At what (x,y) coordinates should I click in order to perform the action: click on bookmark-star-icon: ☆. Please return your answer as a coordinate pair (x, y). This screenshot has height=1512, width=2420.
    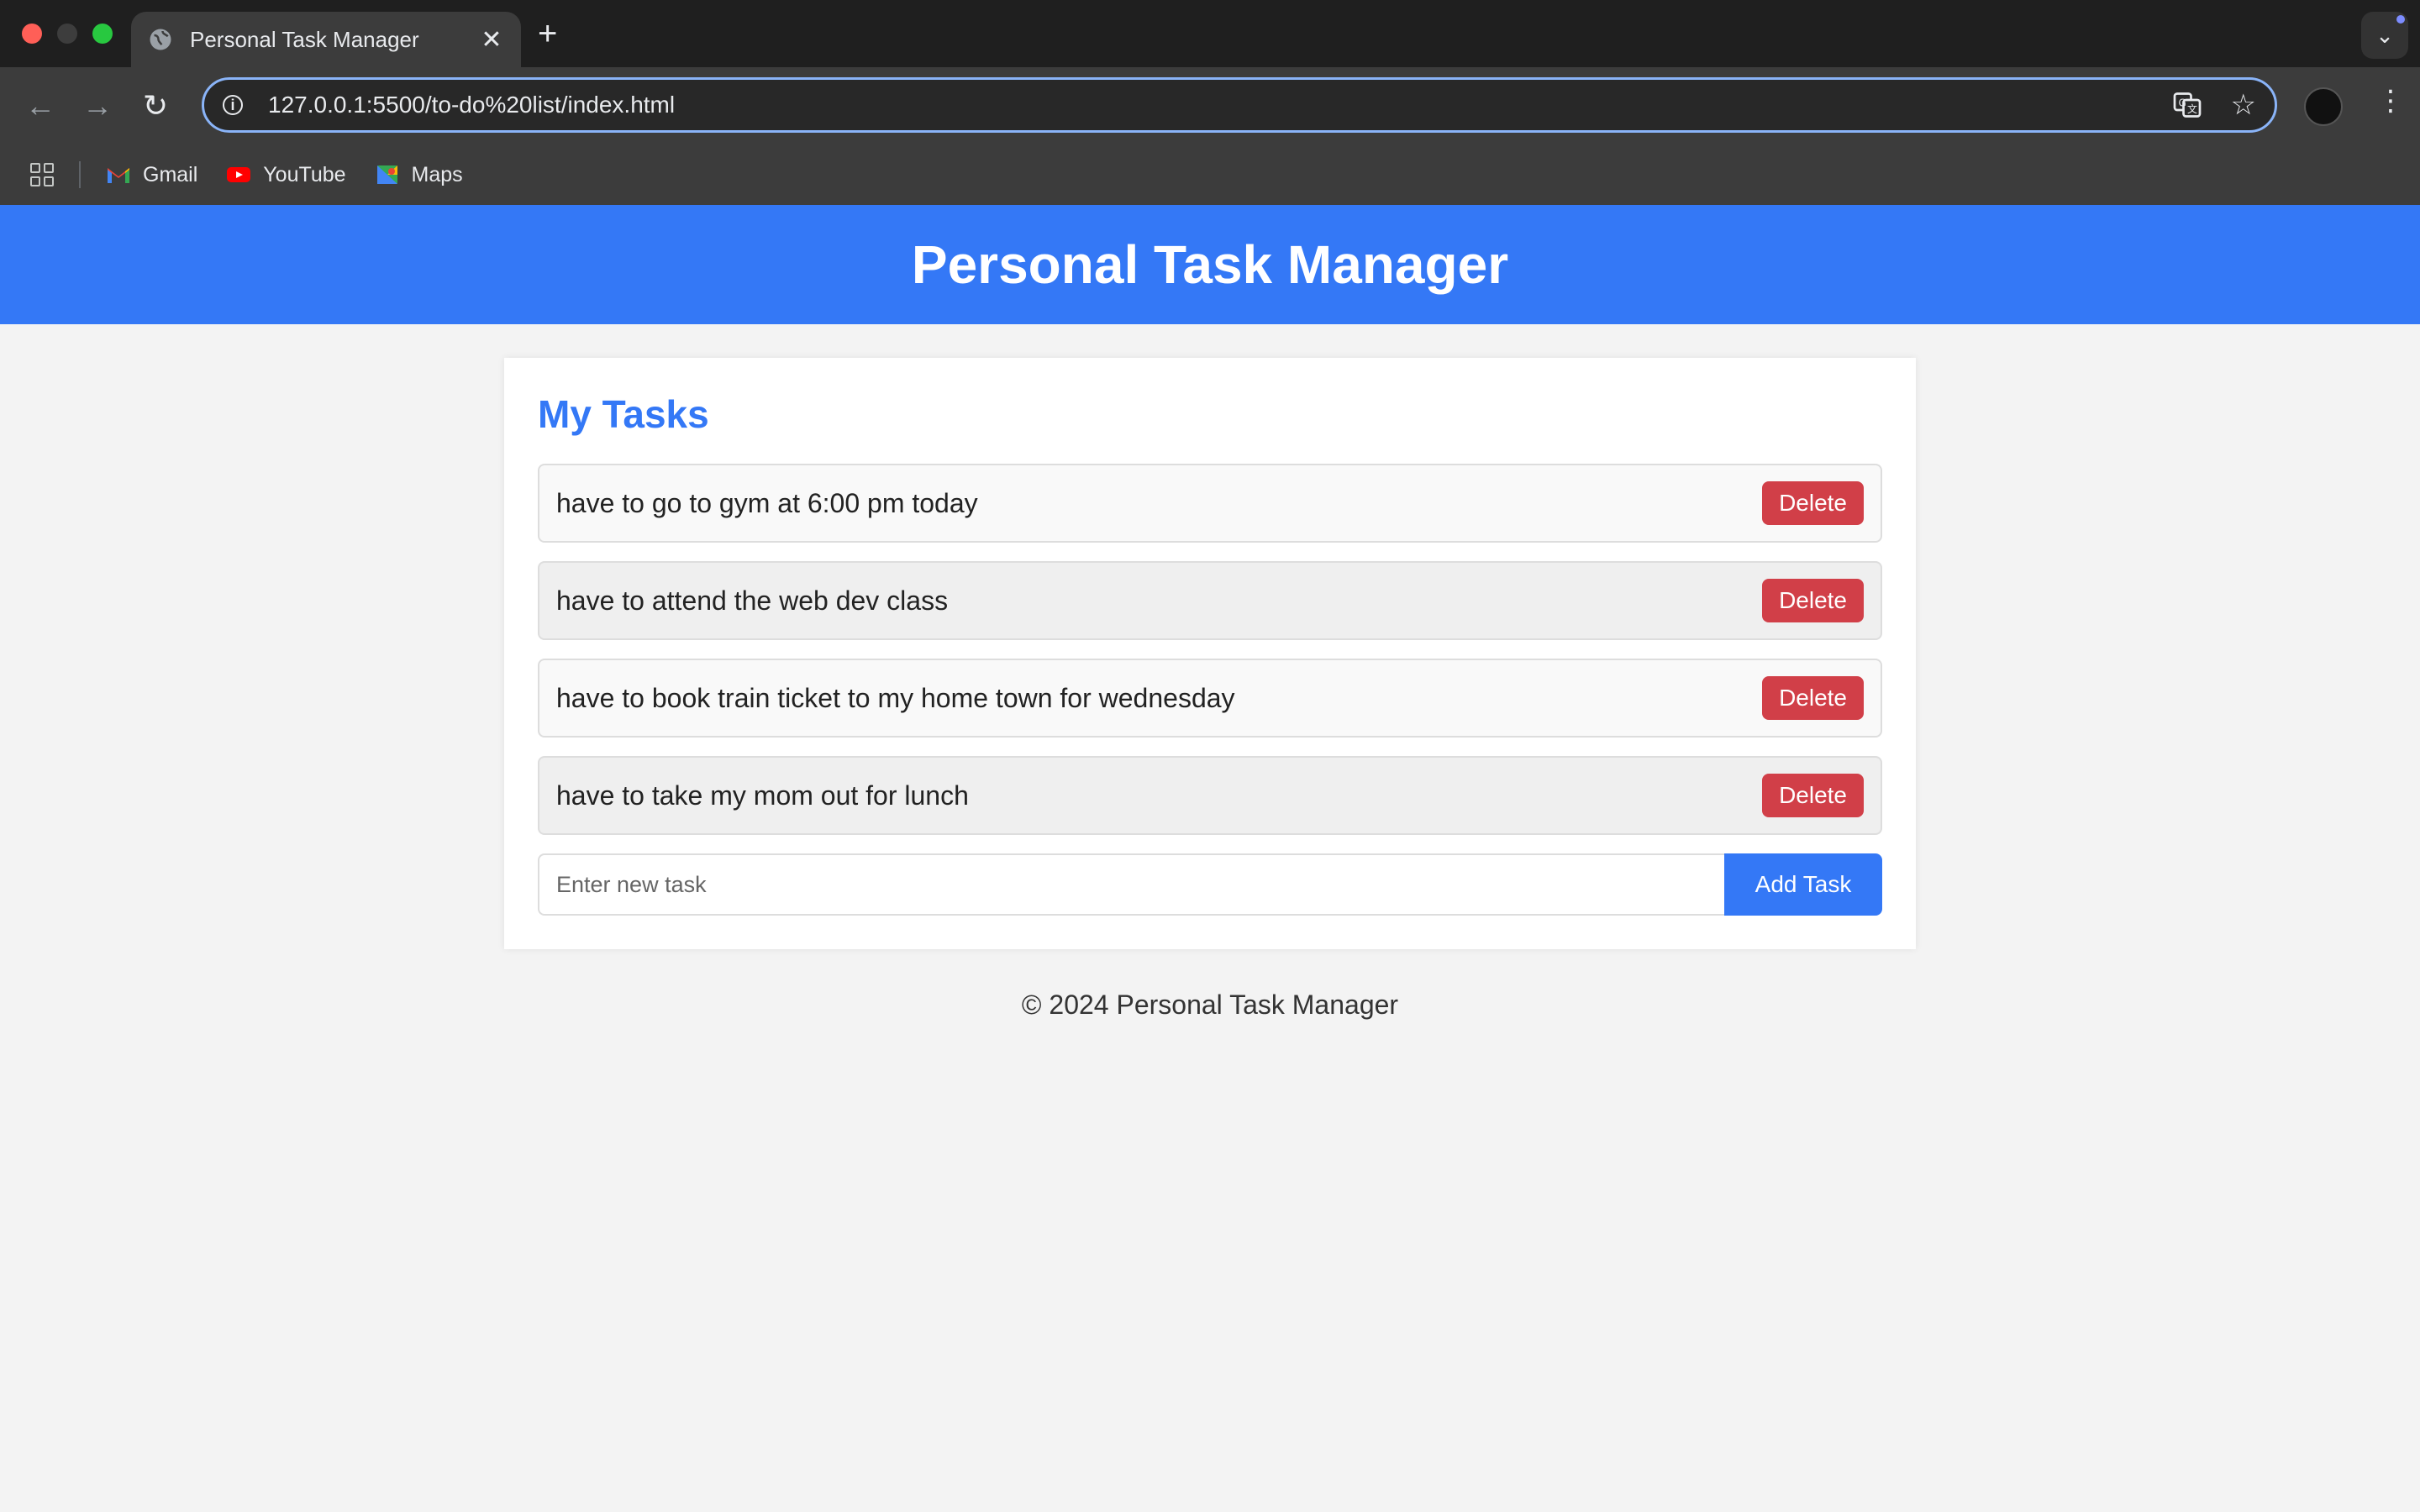
    Looking at the image, I should click on (2243, 105).